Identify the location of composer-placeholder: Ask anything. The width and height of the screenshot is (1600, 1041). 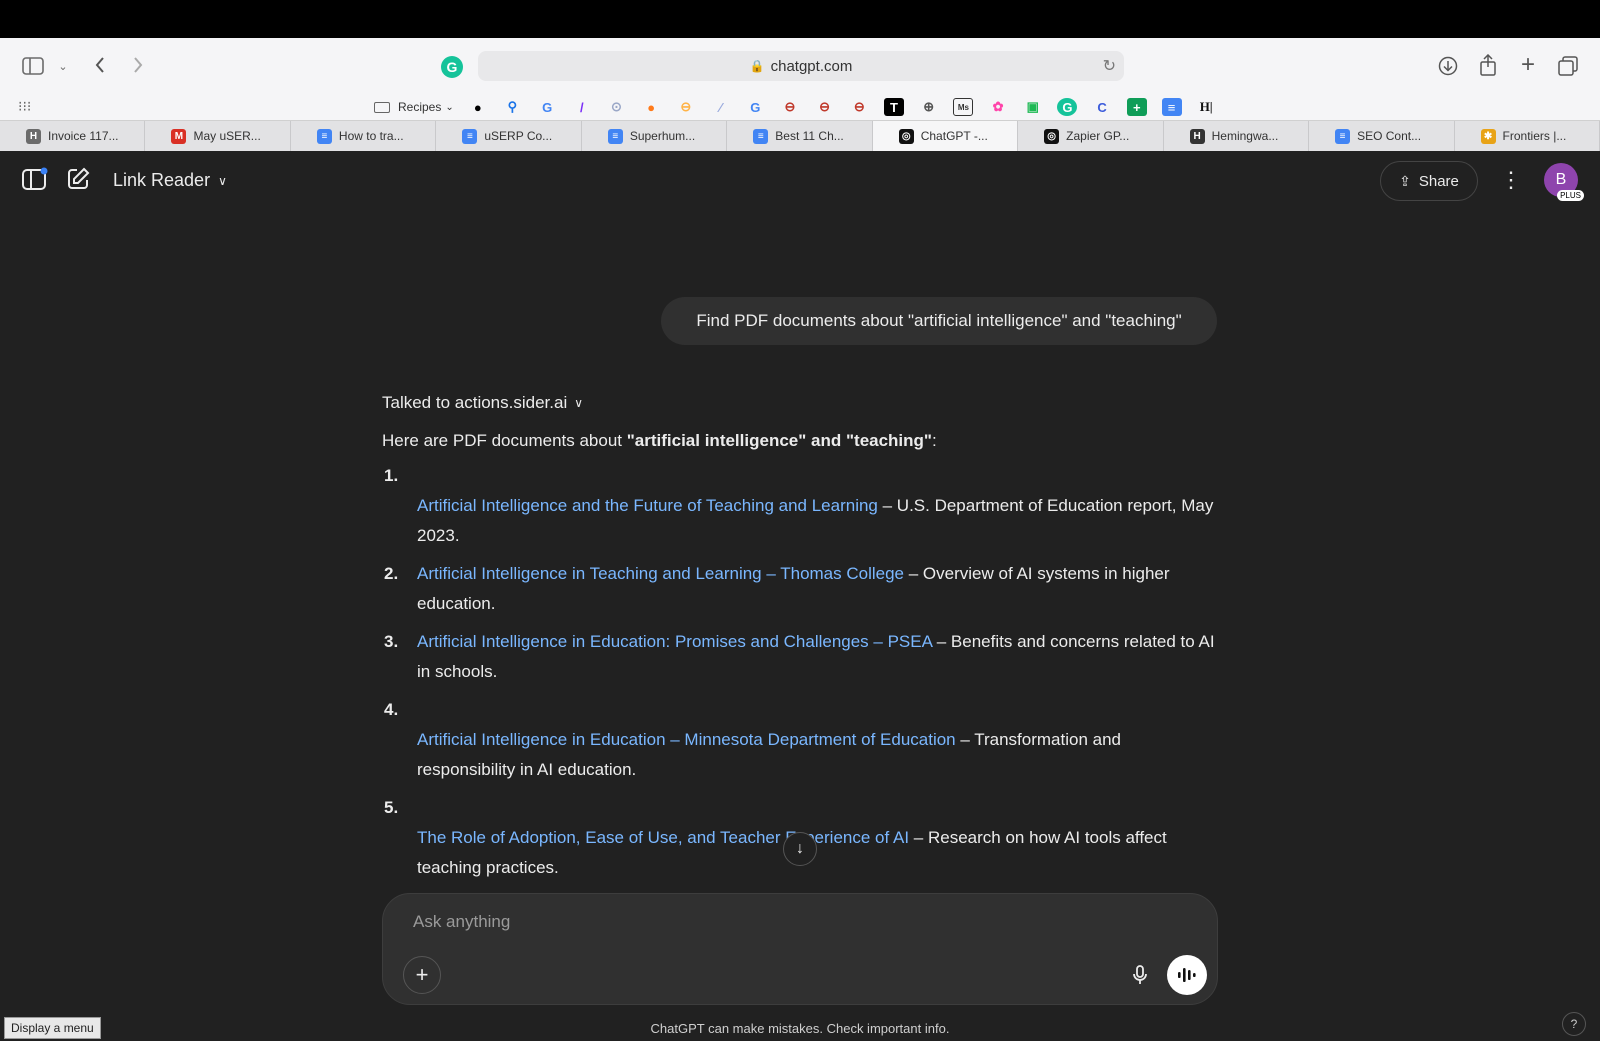
(461, 922).